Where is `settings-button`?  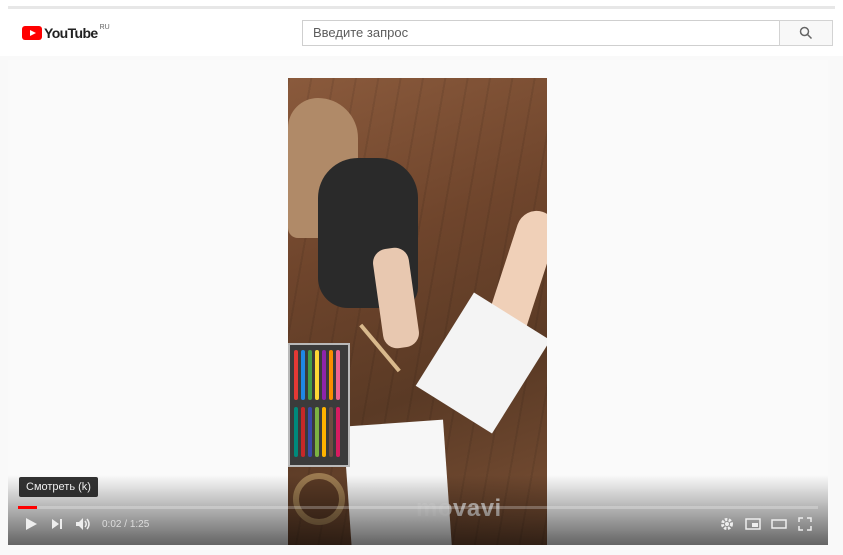
settings-button is located at coordinates (727, 524).